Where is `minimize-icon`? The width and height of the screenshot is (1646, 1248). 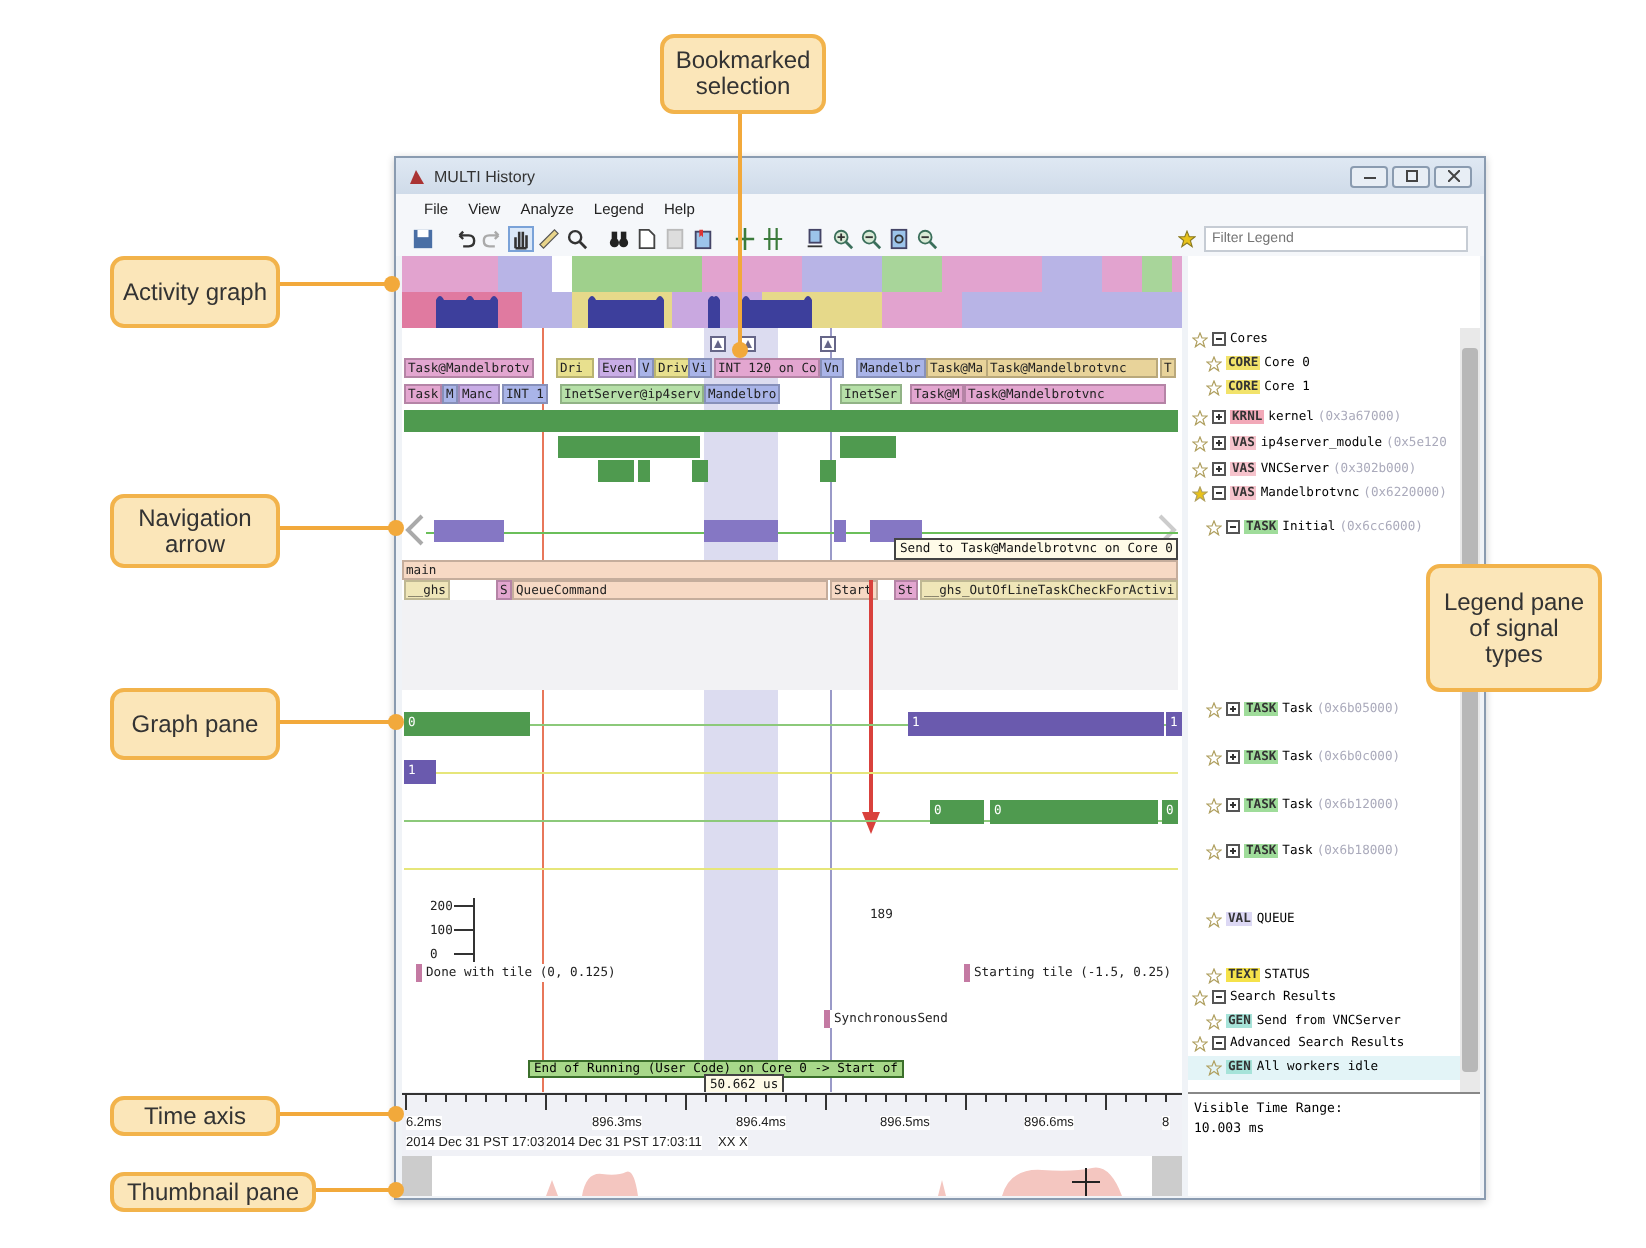 minimize-icon is located at coordinates (1369, 176).